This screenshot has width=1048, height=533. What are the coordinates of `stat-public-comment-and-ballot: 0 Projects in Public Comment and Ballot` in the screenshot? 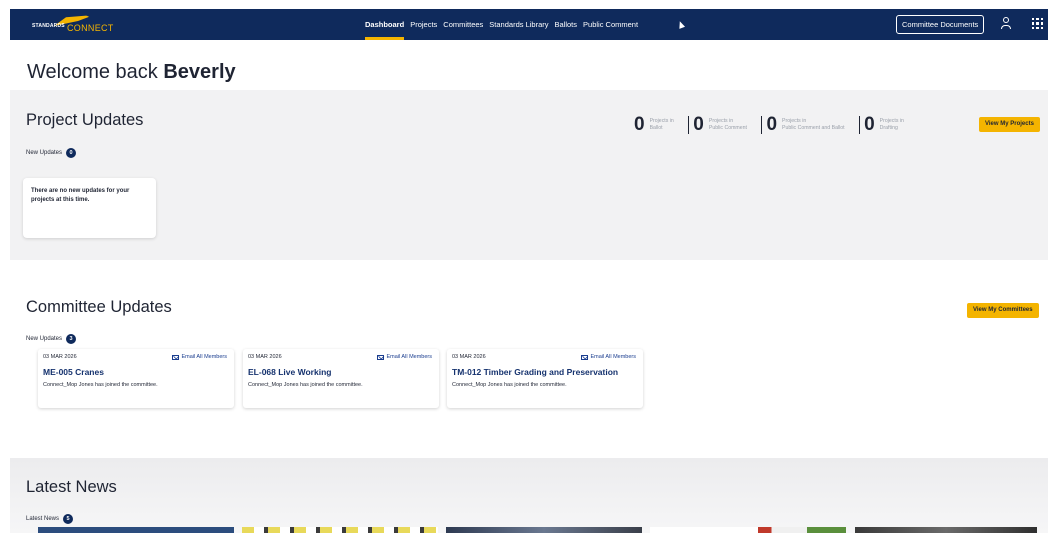 It's located at (805, 125).